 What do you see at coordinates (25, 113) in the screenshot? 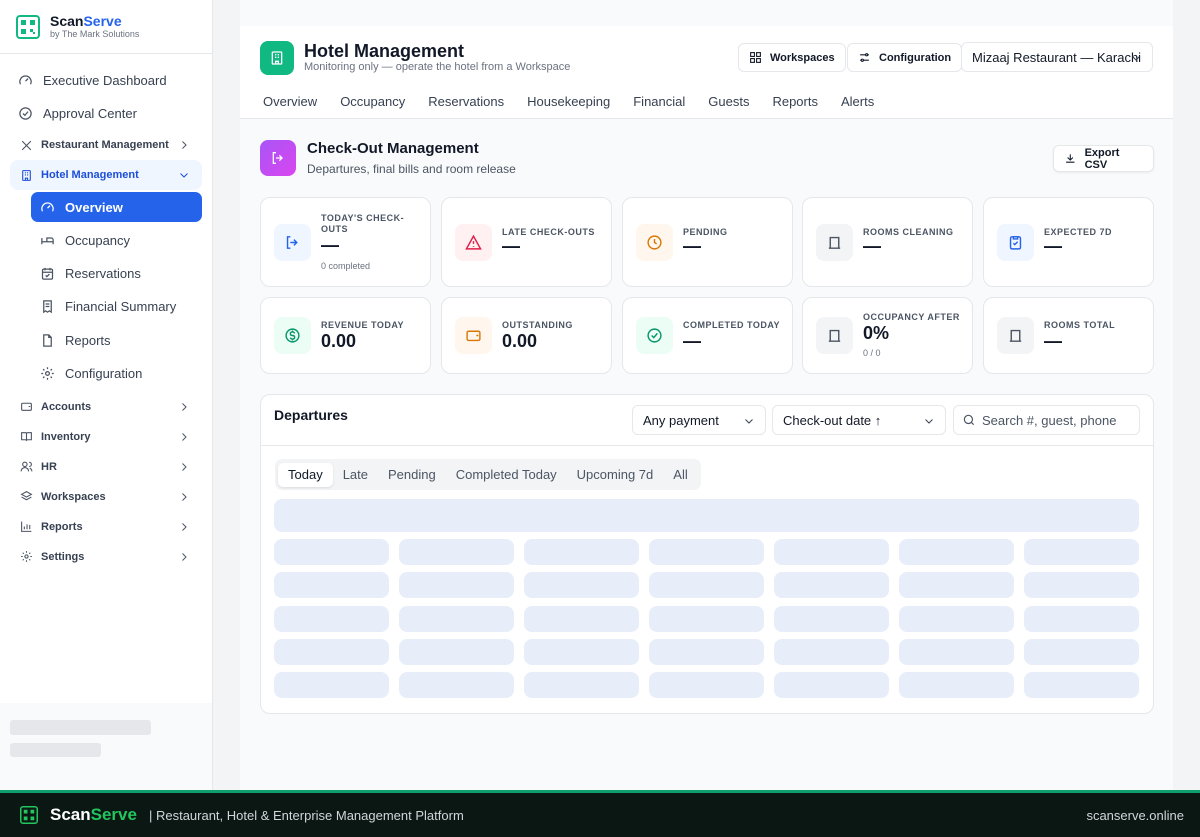
I see `check-circle-icon` at bounding box center [25, 113].